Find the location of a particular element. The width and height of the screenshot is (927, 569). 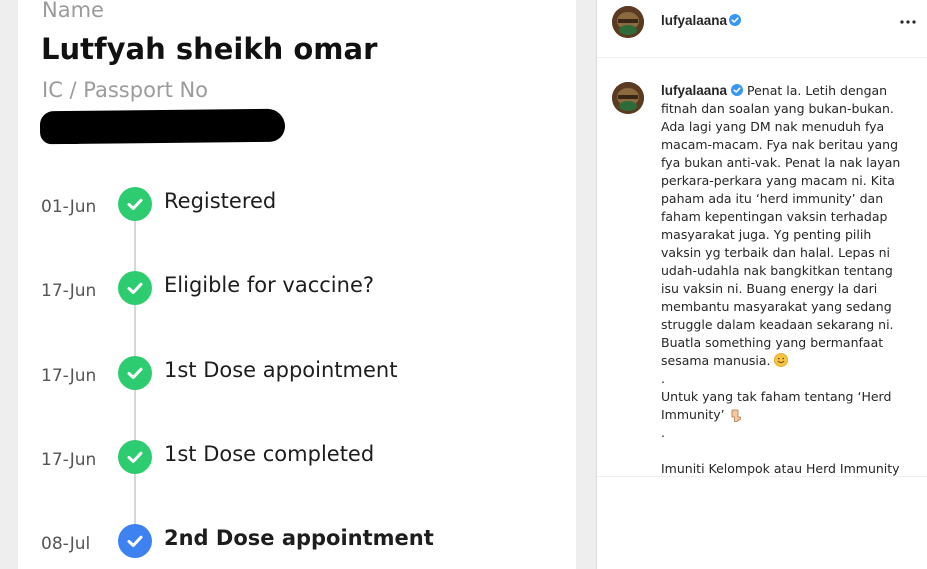

caption-line: masyarakat juga. Yg penting pilih is located at coordinates (766, 234).